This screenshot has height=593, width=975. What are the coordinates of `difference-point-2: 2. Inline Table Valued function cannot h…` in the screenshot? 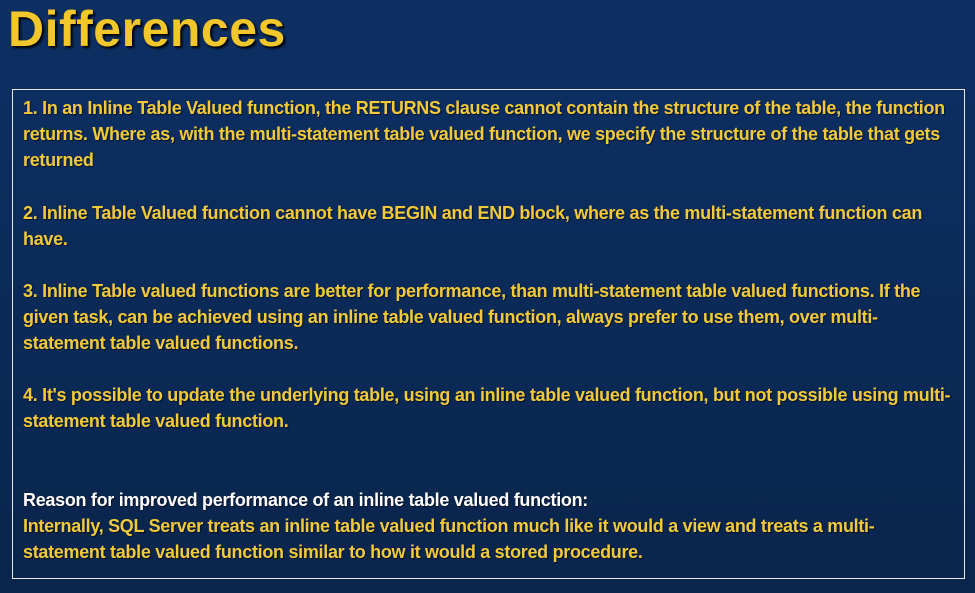 It's located at (473, 226).